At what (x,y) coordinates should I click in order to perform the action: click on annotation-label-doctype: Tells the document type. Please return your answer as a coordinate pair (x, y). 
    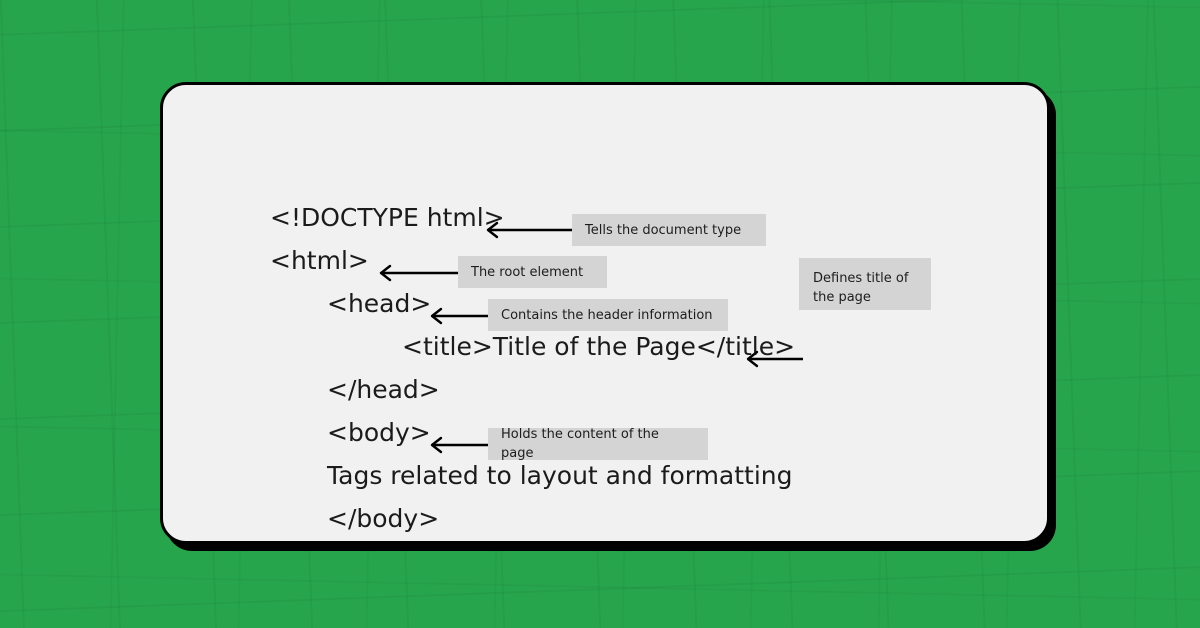
    Looking at the image, I should click on (669, 230).